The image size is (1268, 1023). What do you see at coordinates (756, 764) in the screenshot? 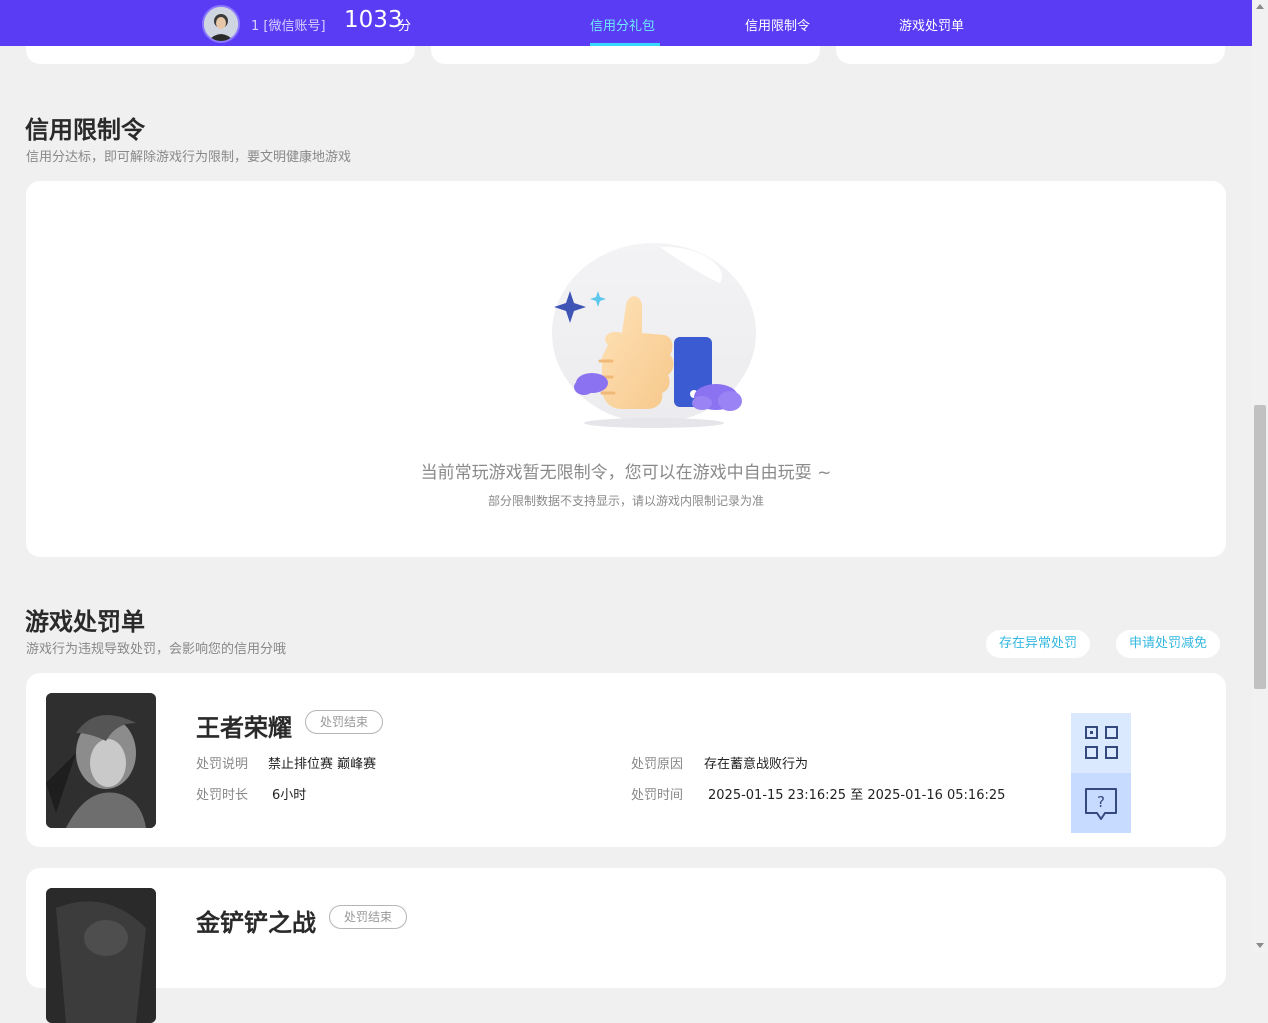
I see `penalty-reason-value: 存在蓄意战败行为` at bounding box center [756, 764].